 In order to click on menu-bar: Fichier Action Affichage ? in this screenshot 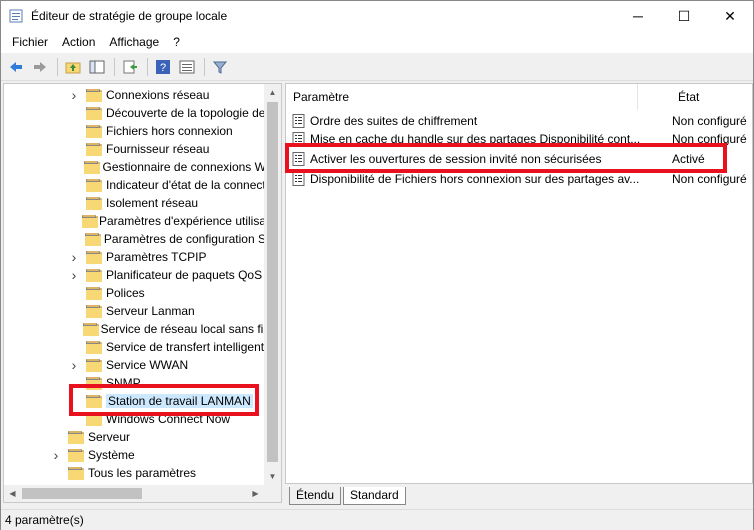, I will do `click(377, 42)`.